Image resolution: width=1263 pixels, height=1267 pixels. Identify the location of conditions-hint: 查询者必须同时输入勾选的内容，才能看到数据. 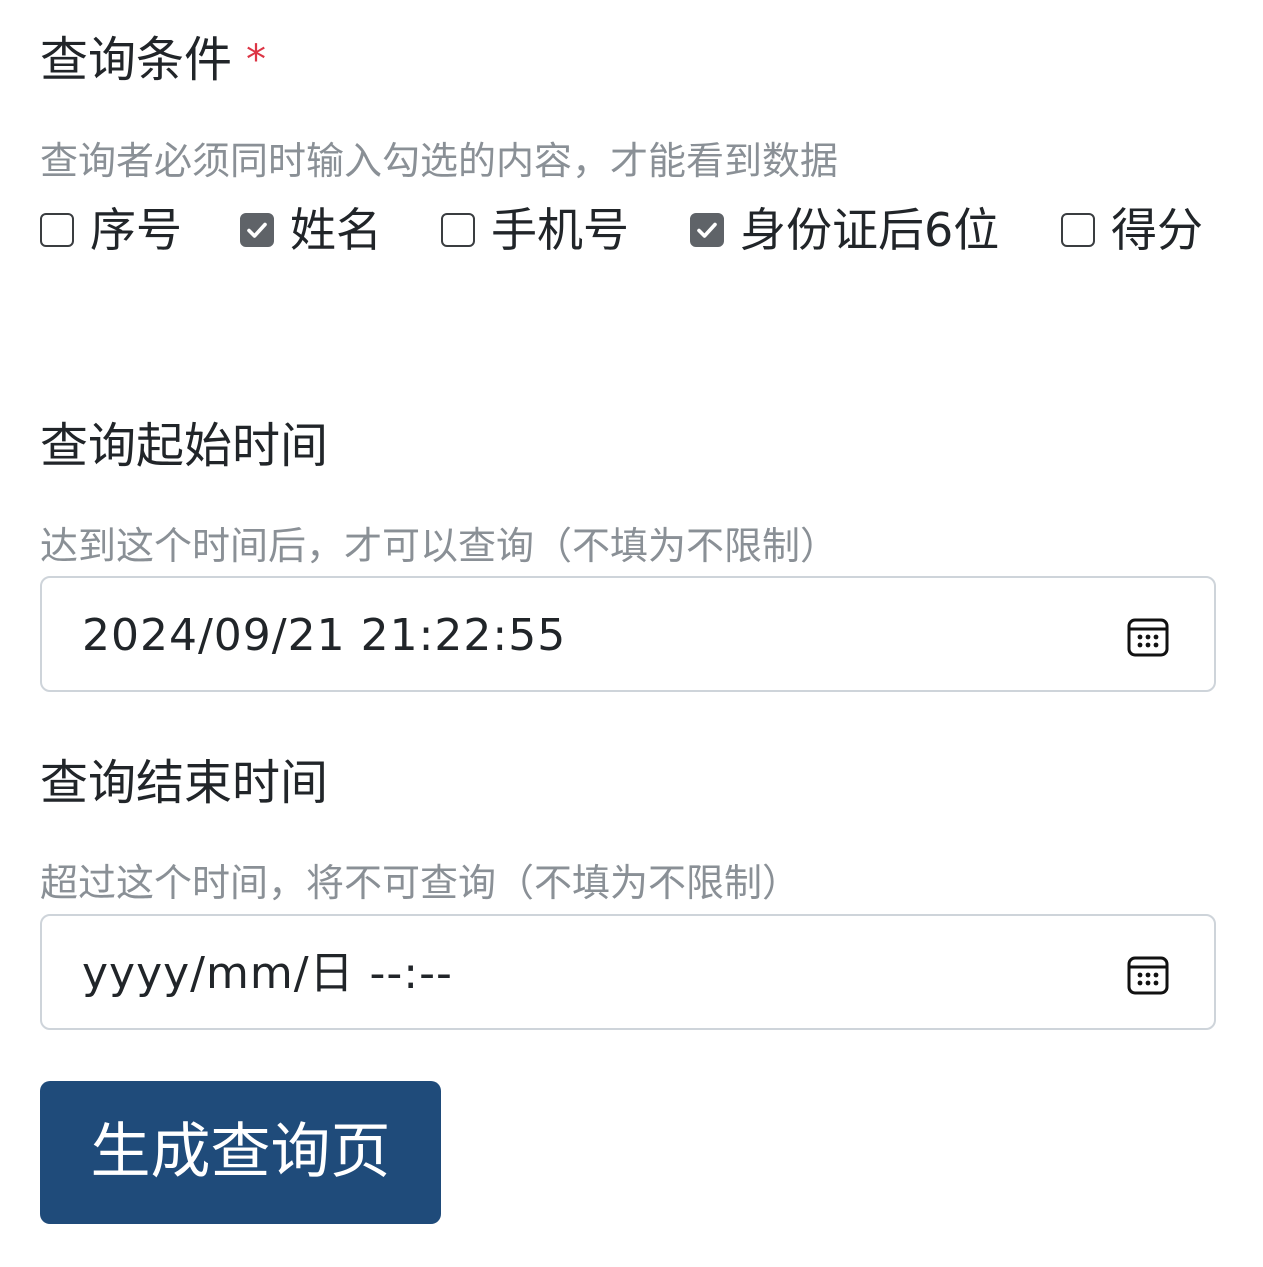
(439, 161).